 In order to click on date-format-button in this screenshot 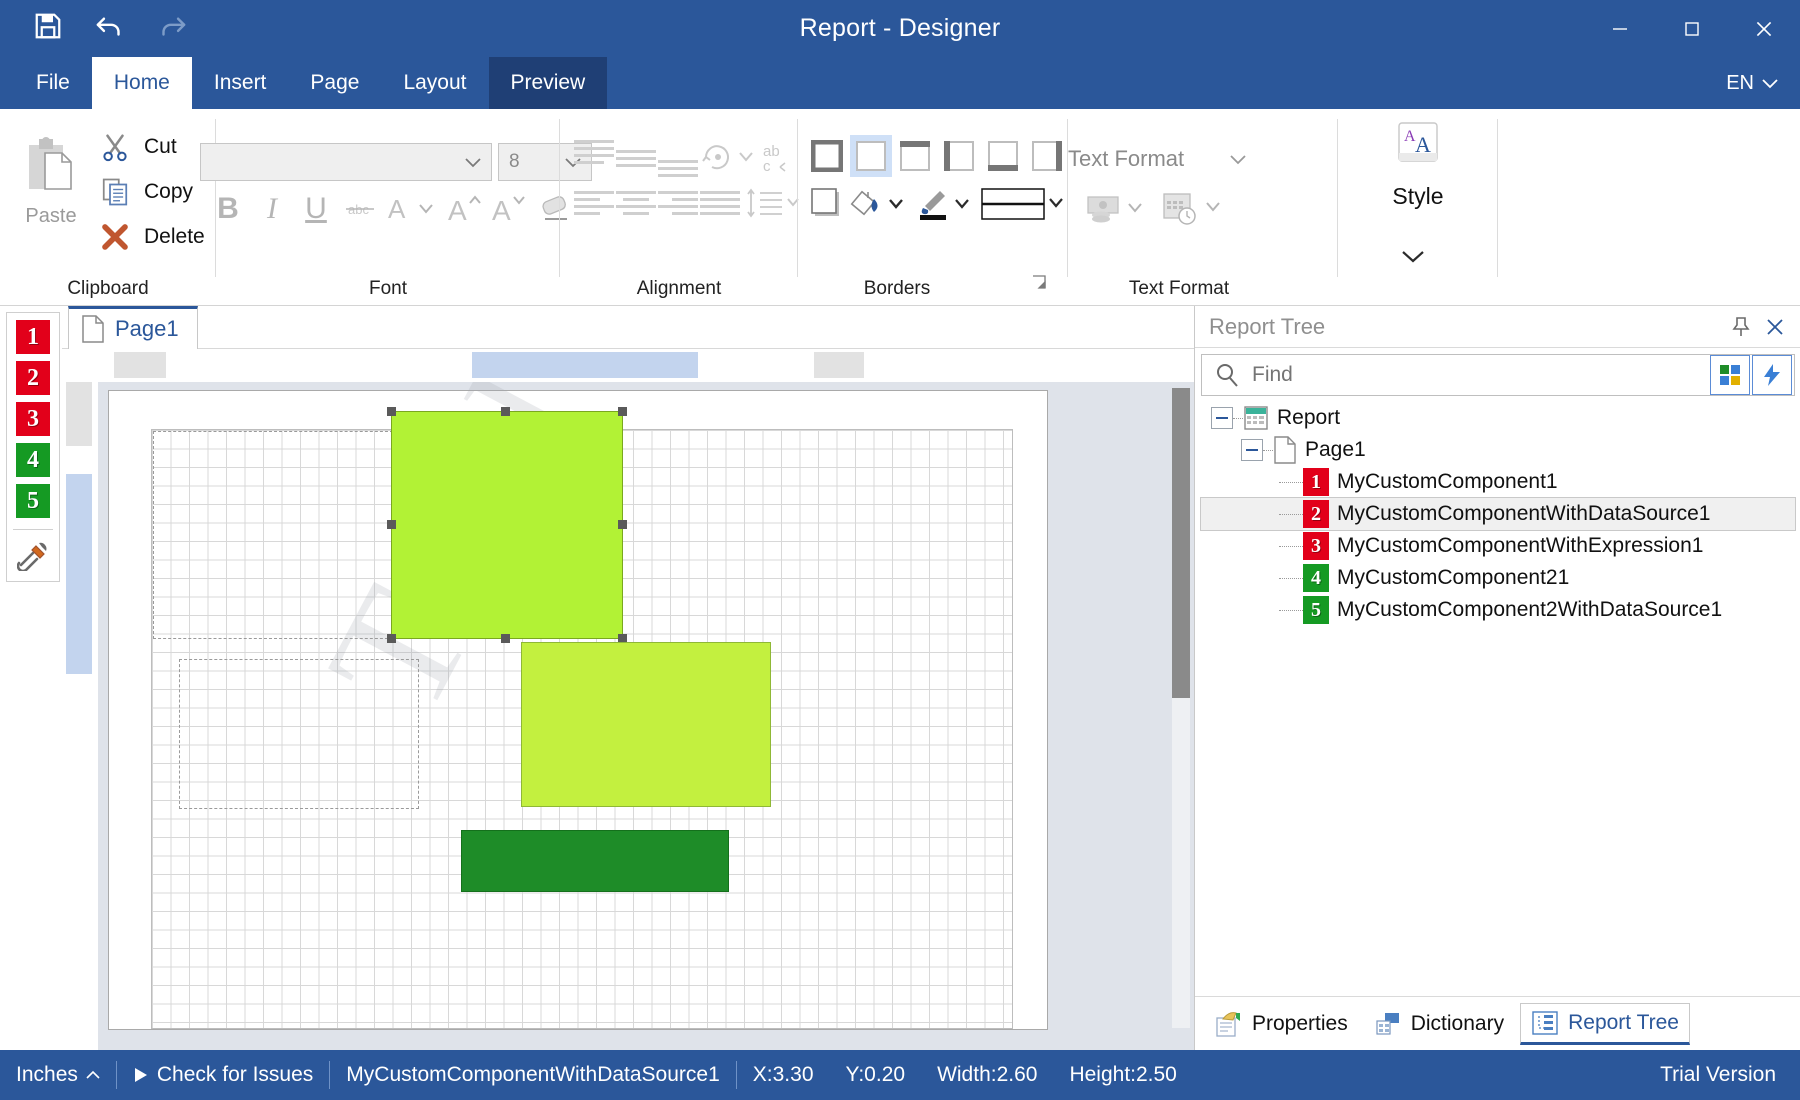, I will do `click(1196, 209)`.